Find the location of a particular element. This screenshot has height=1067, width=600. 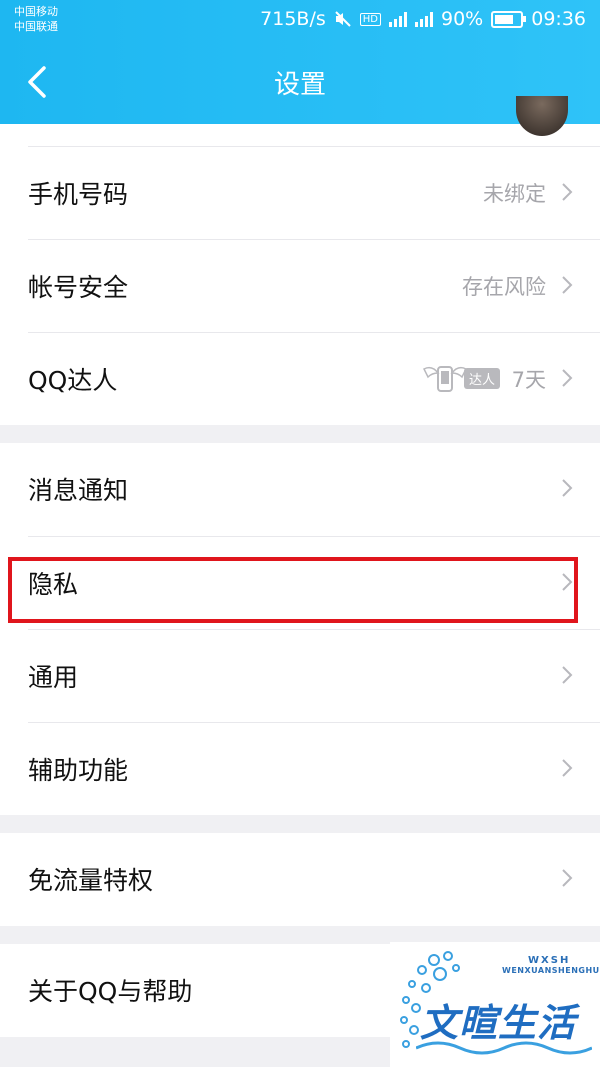

carrier-info: 中国移动 中国联通 is located at coordinates (36, 19).